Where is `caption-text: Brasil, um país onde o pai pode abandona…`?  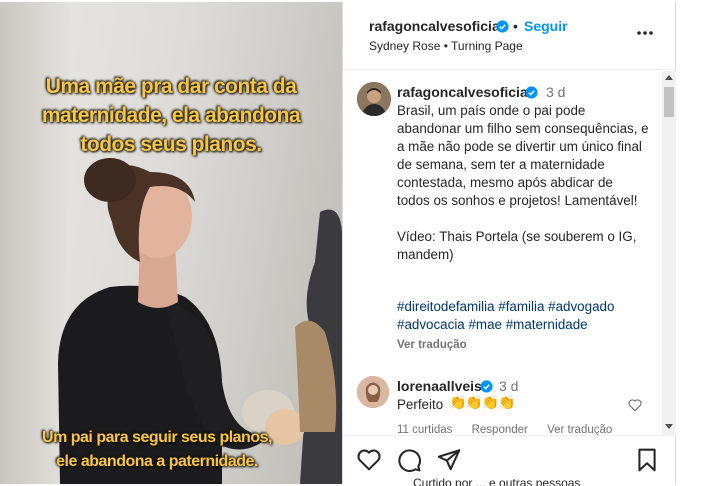
caption-text: Brasil, um país onde o pai pode abandona… is located at coordinates (523, 182).